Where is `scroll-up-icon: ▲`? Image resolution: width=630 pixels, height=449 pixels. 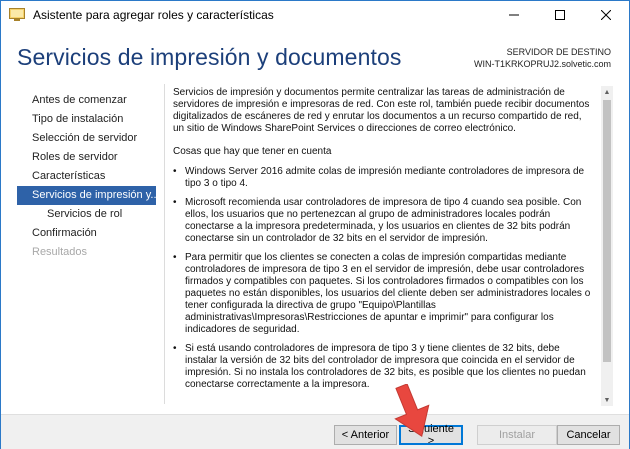
scroll-up-icon: ▲ is located at coordinates (607, 92).